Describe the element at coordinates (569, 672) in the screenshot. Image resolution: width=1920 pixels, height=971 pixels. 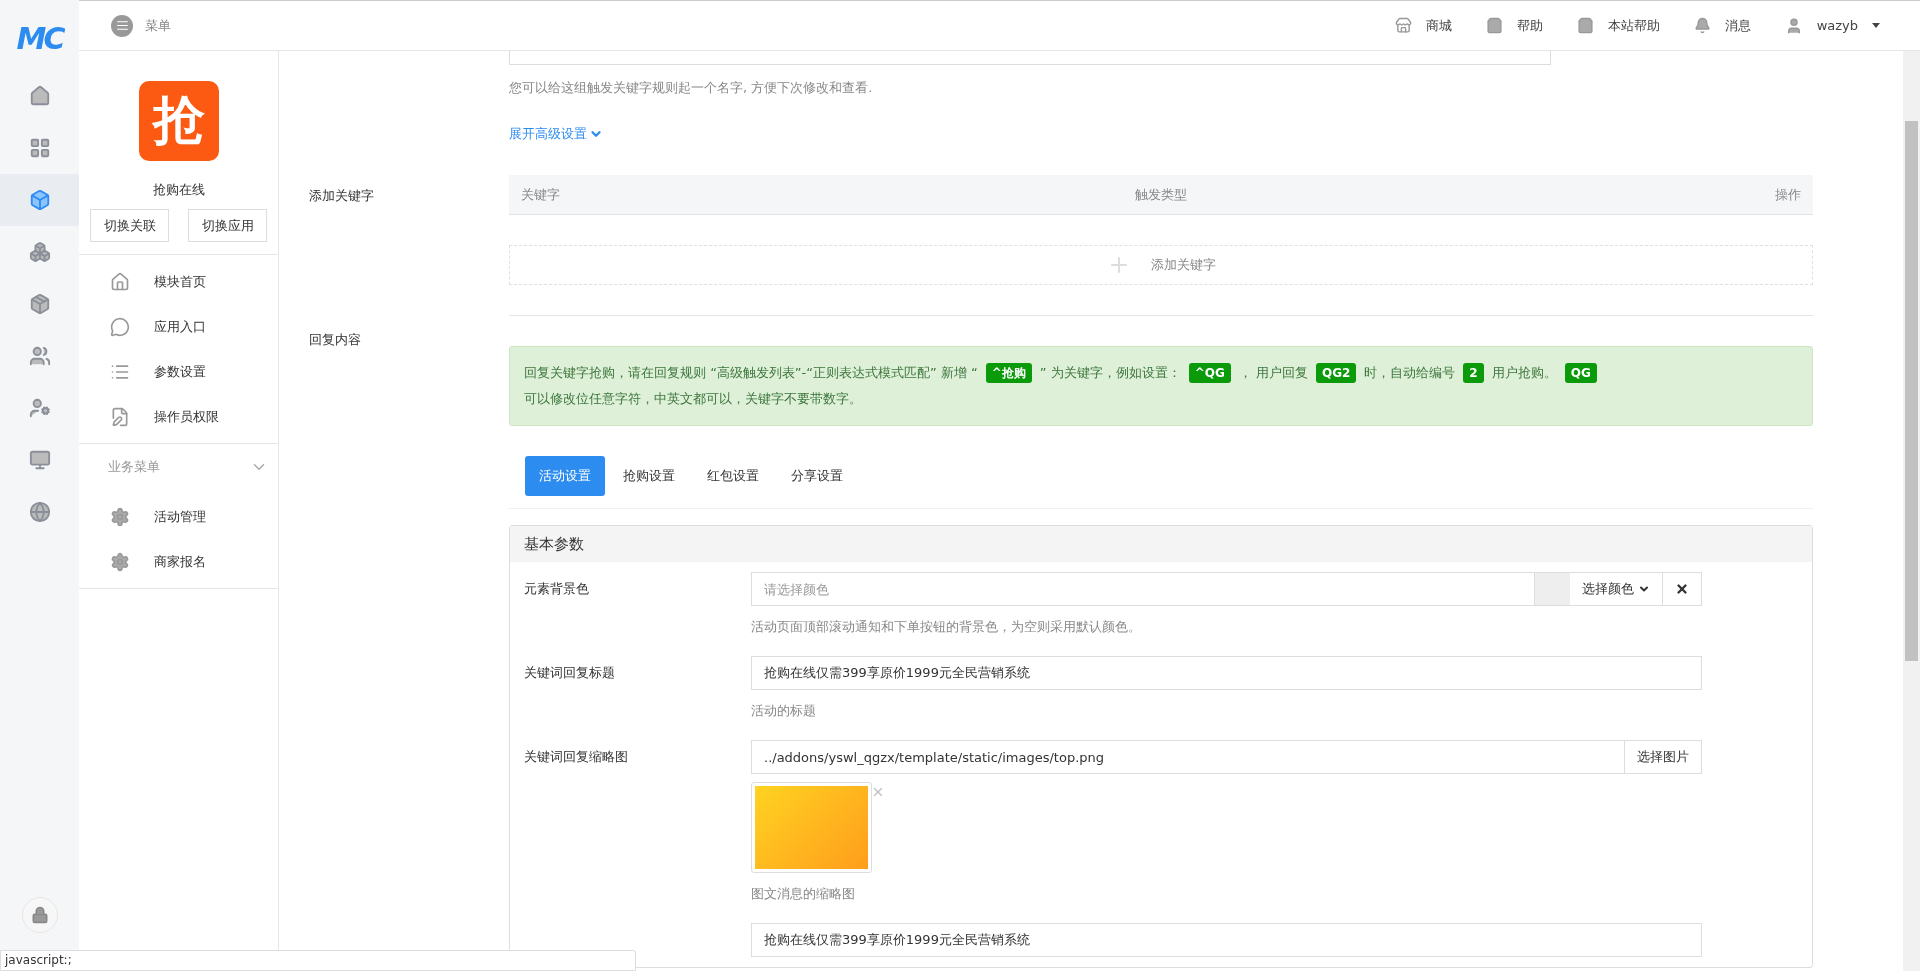
I see `field-label: 关键词回复标题` at that location.